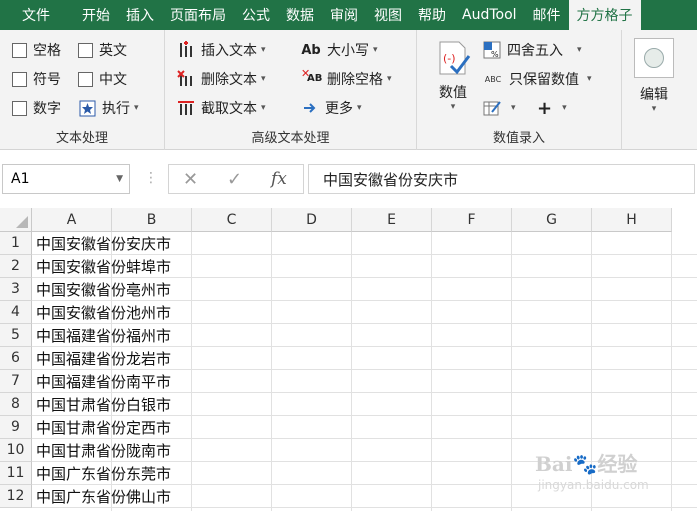  What do you see at coordinates (16, 450) in the screenshot?
I see `row-header-10: 10` at bounding box center [16, 450].